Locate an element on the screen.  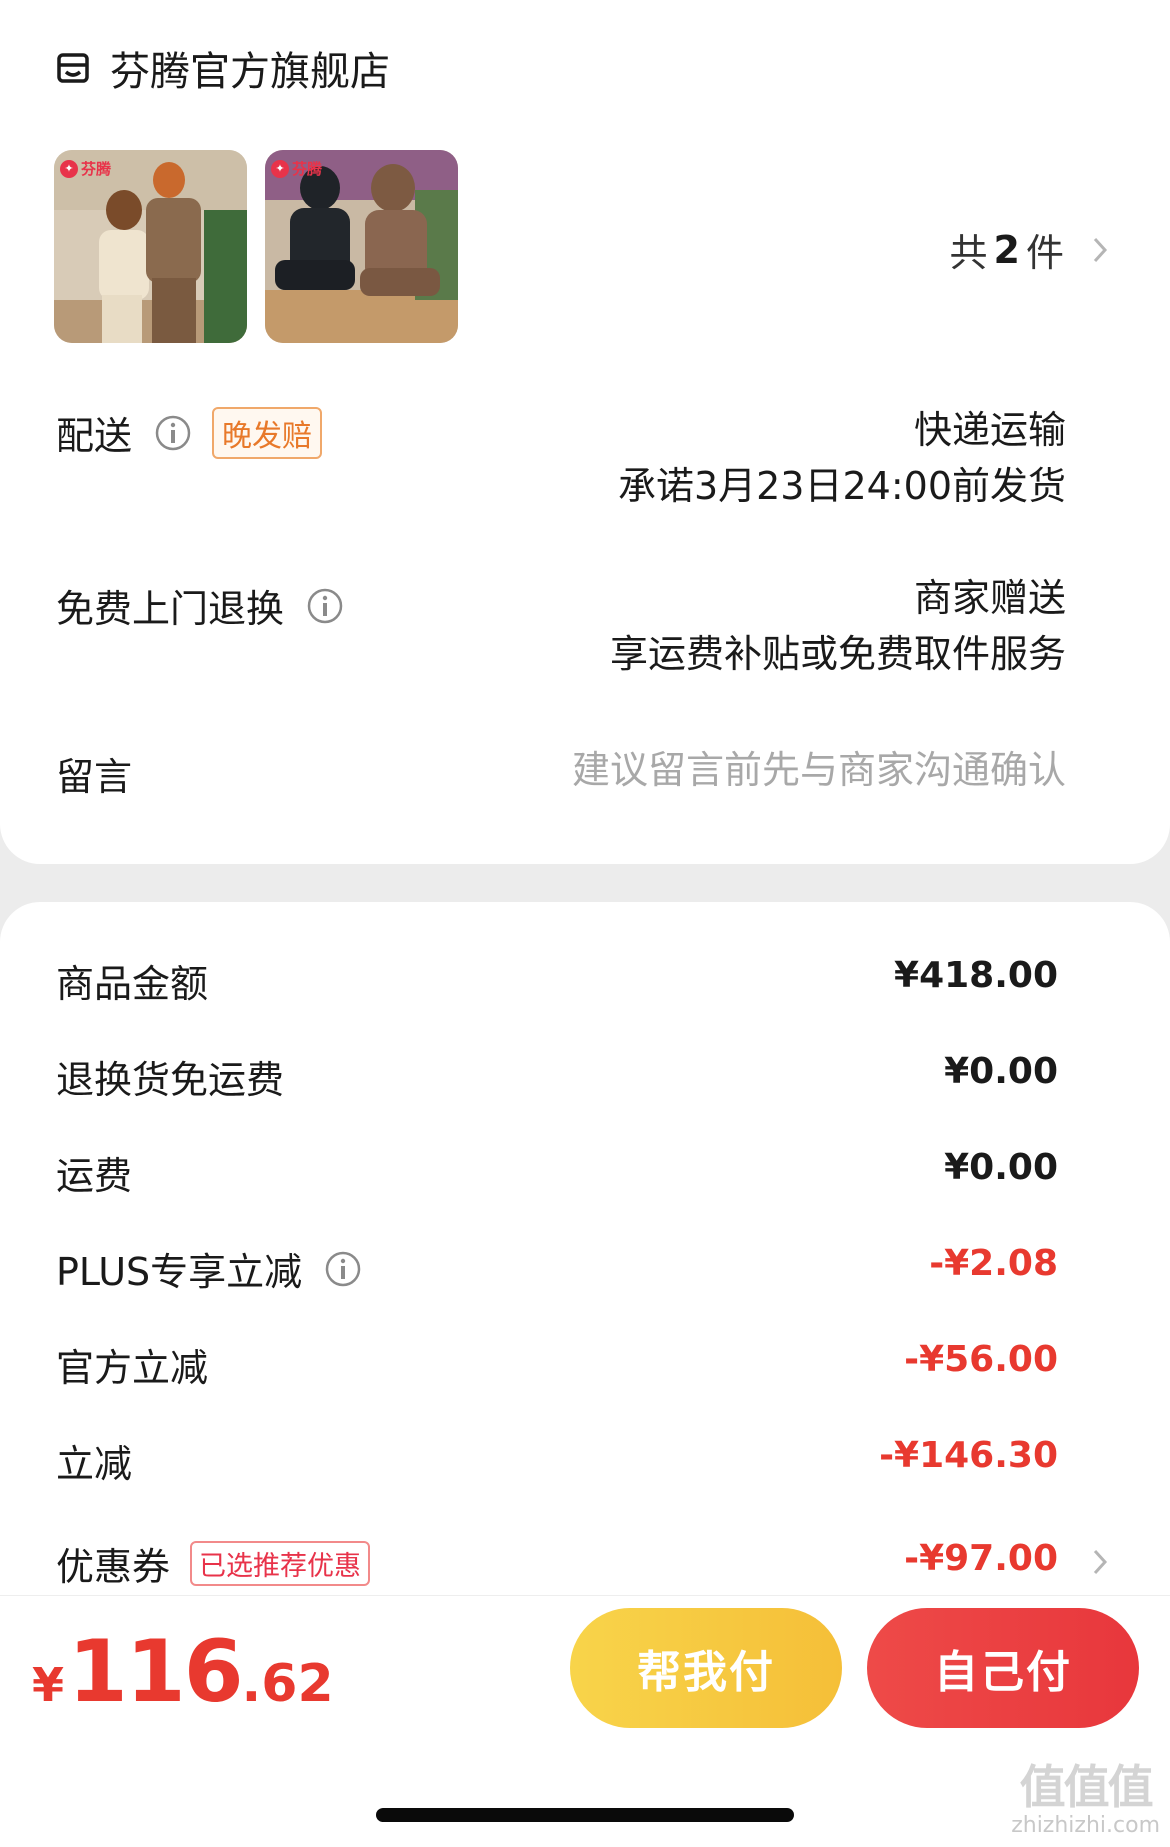
coupon-value: -¥97.00 is located at coordinates (981, 1558).